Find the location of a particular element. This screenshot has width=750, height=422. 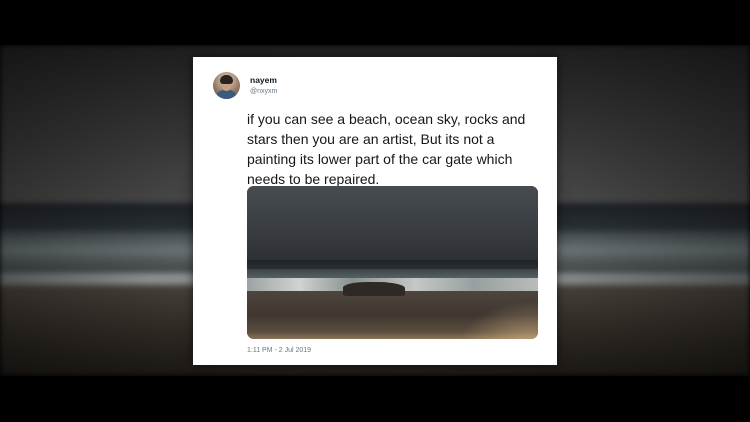

avatar-shirt is located at coordinates (226, 94).